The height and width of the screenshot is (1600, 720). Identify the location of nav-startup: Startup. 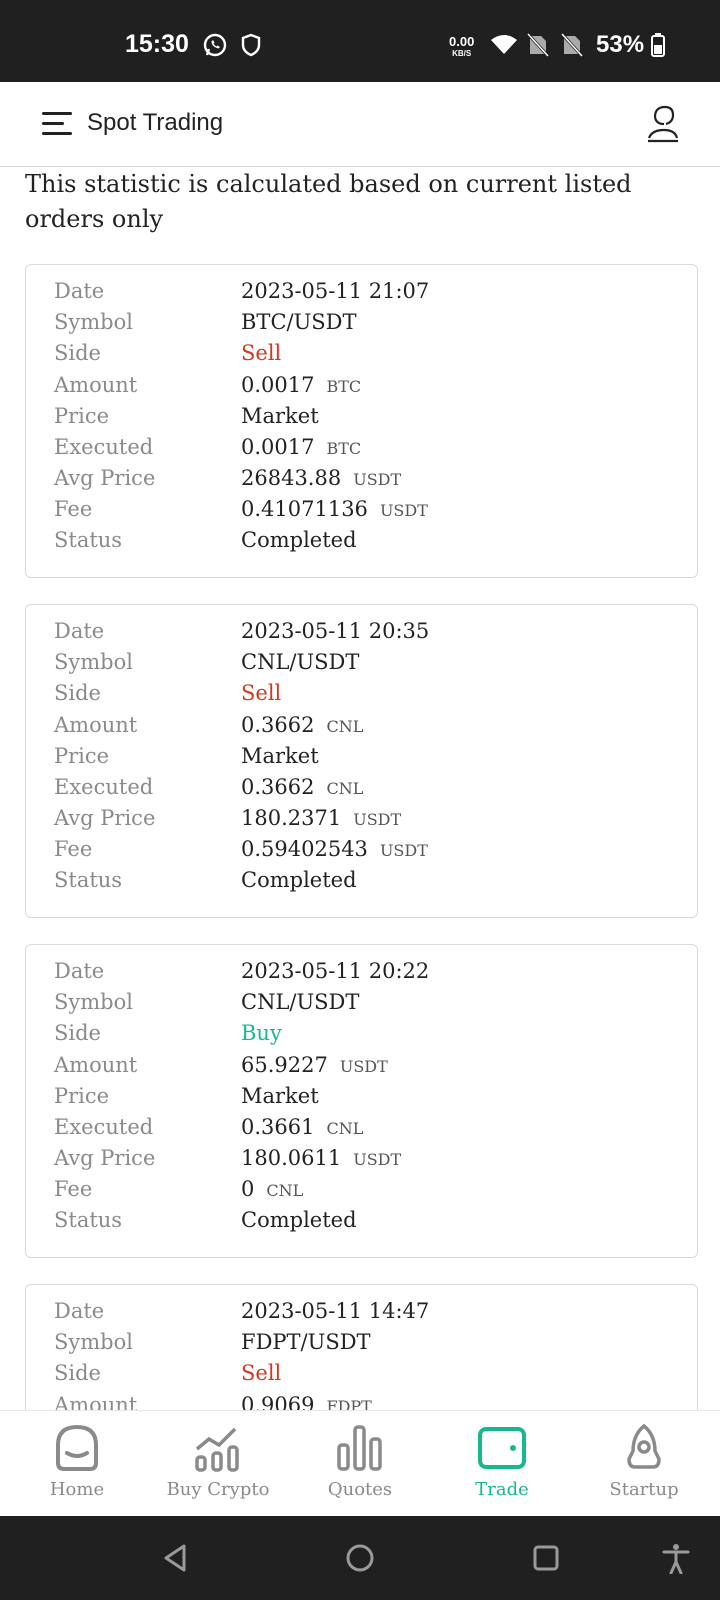
(644, 1464).